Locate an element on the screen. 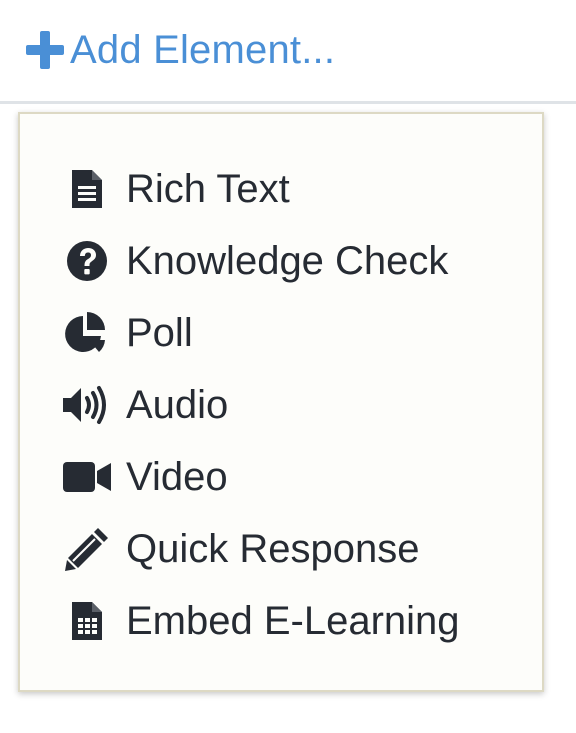  video-camera-icon is located at coordinates (87, 477).